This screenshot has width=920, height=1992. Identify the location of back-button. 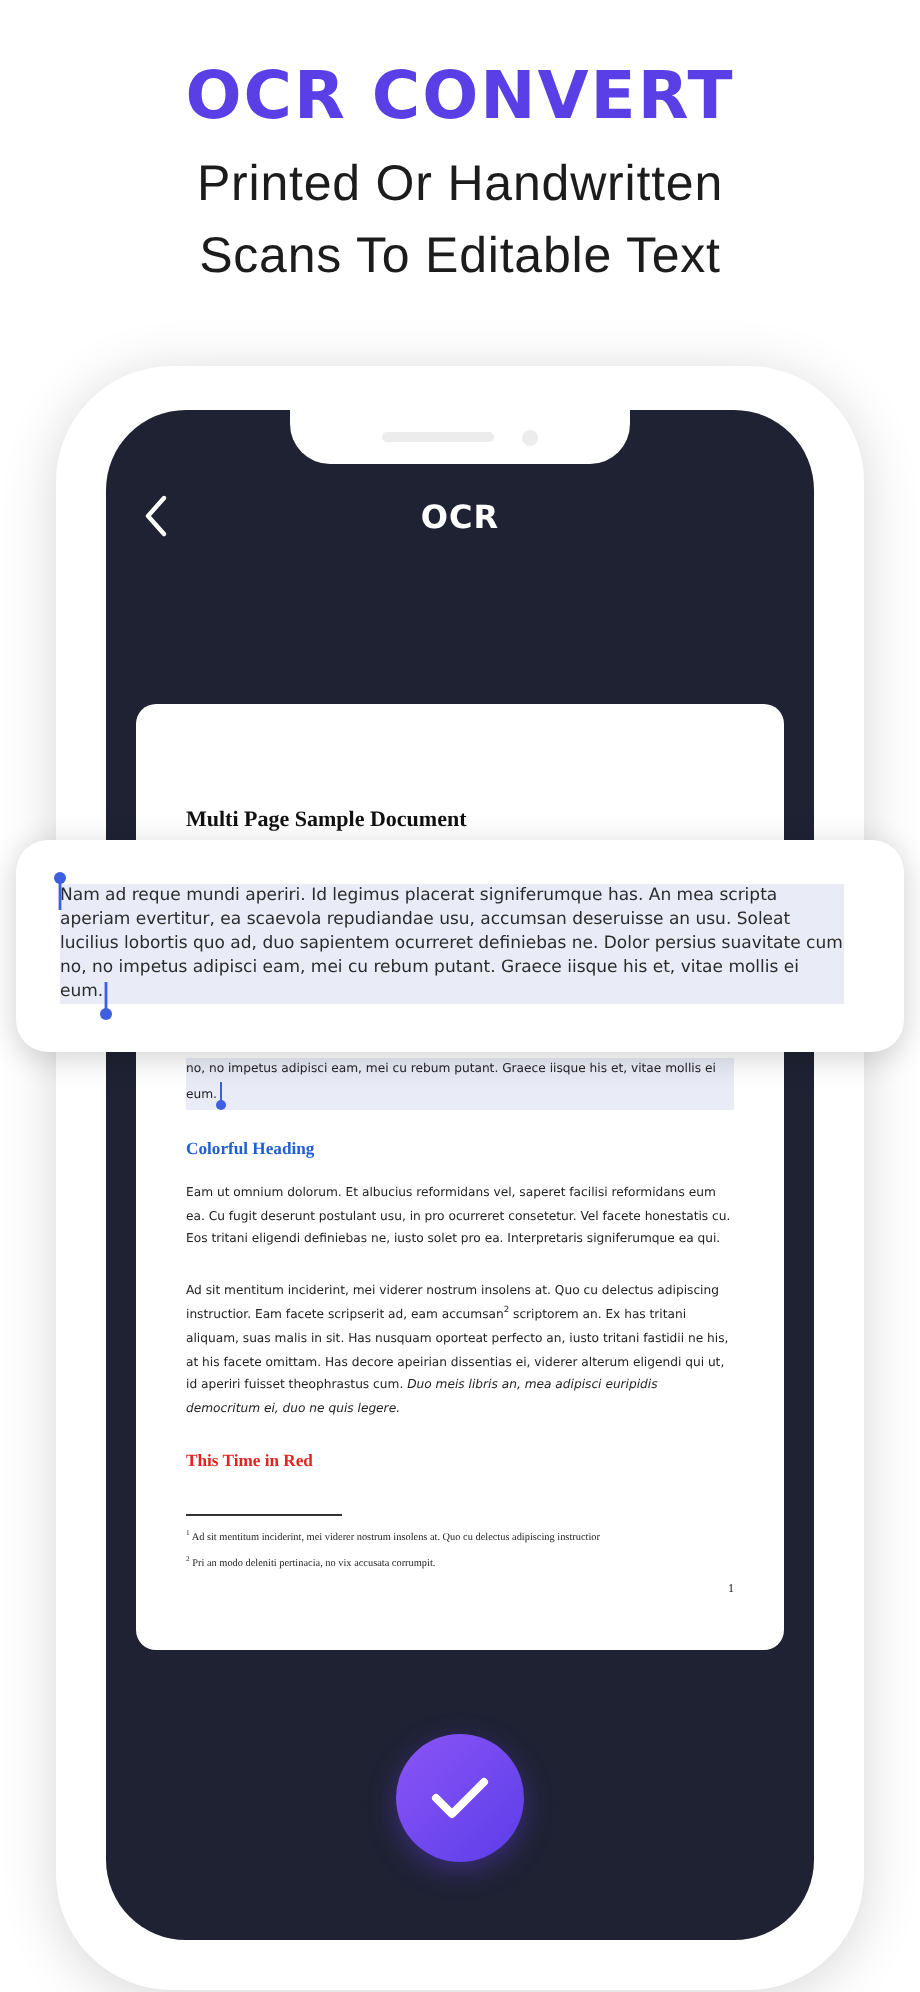
(156, 516).